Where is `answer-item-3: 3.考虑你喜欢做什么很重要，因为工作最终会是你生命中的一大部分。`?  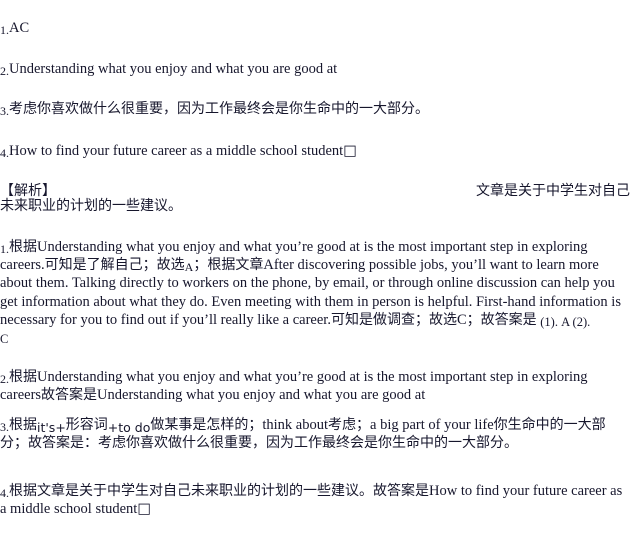 answer-item-3: 3.考虑你喜欢做什么很重要，因为工作最终会是你生命中的一大部分。 is located at coordinates (315, 109).